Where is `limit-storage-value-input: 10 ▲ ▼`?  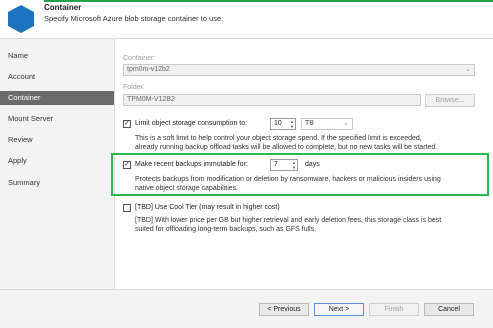 limit-storage-value-input: 10 ▲ ▼ is located at coordinates (283, 124).